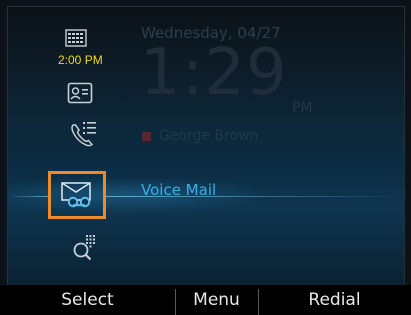  Describe the element at coordinates (216, 300) in the screenshot. I see `menu-softkey: Menu` at that location.